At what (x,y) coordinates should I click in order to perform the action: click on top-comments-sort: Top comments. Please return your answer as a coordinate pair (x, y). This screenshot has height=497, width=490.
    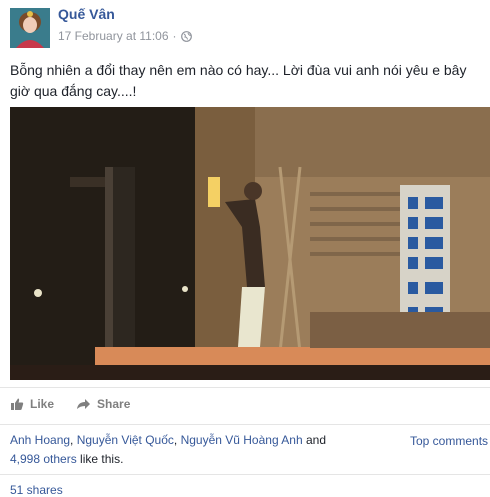
    Looking at the image, I should click on (449, 441).